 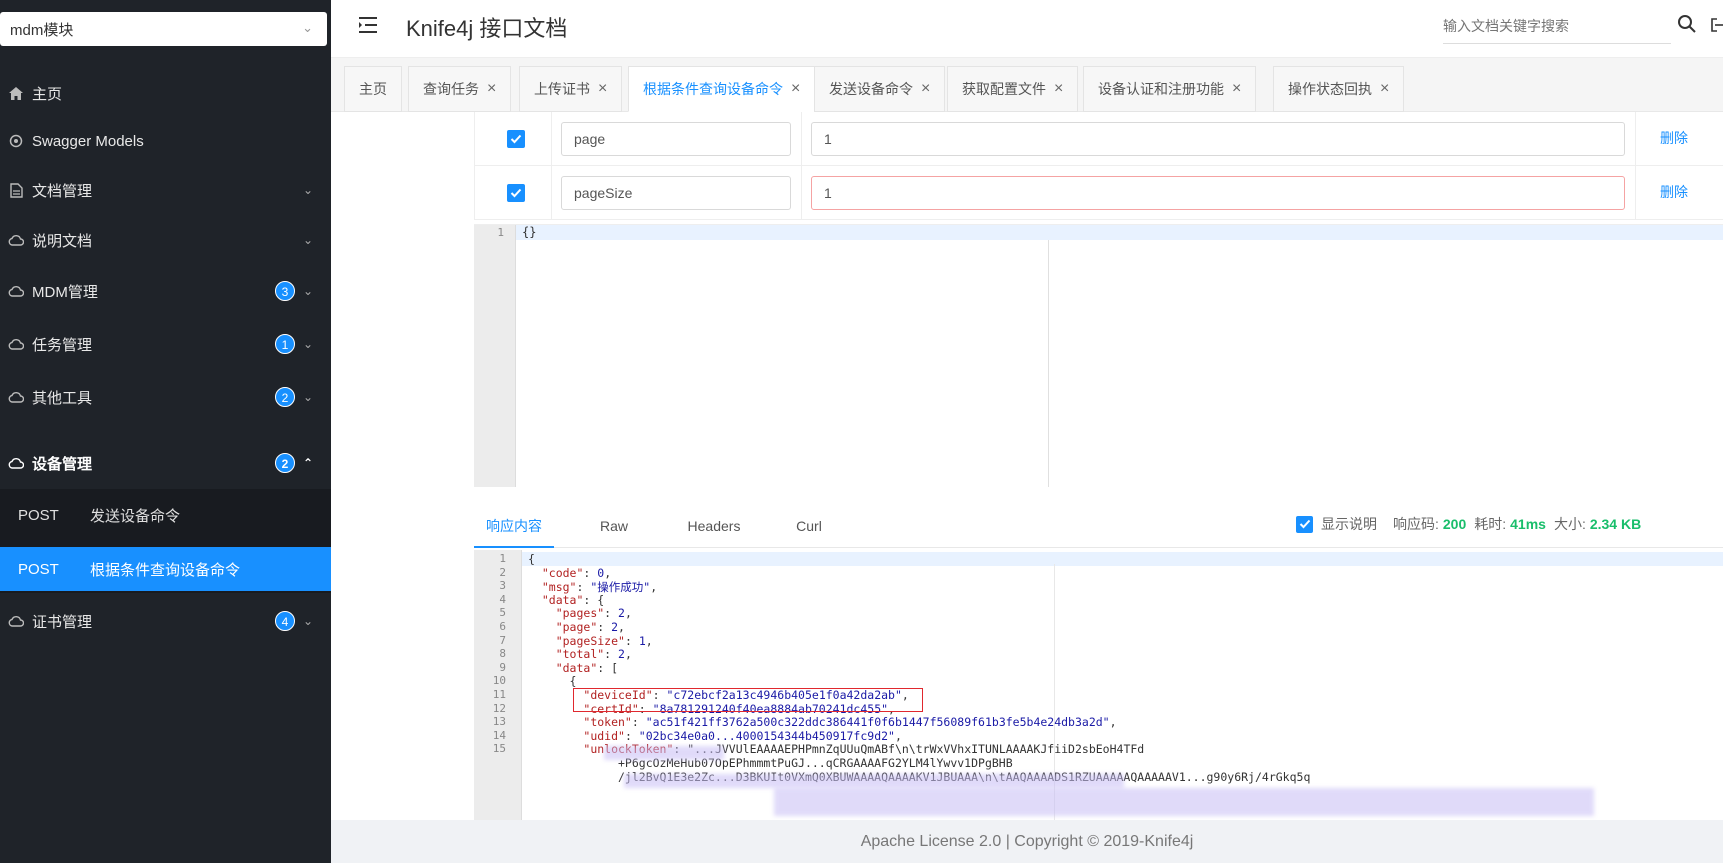 I want to click on line-number: 7, so click(x=502, y=640).